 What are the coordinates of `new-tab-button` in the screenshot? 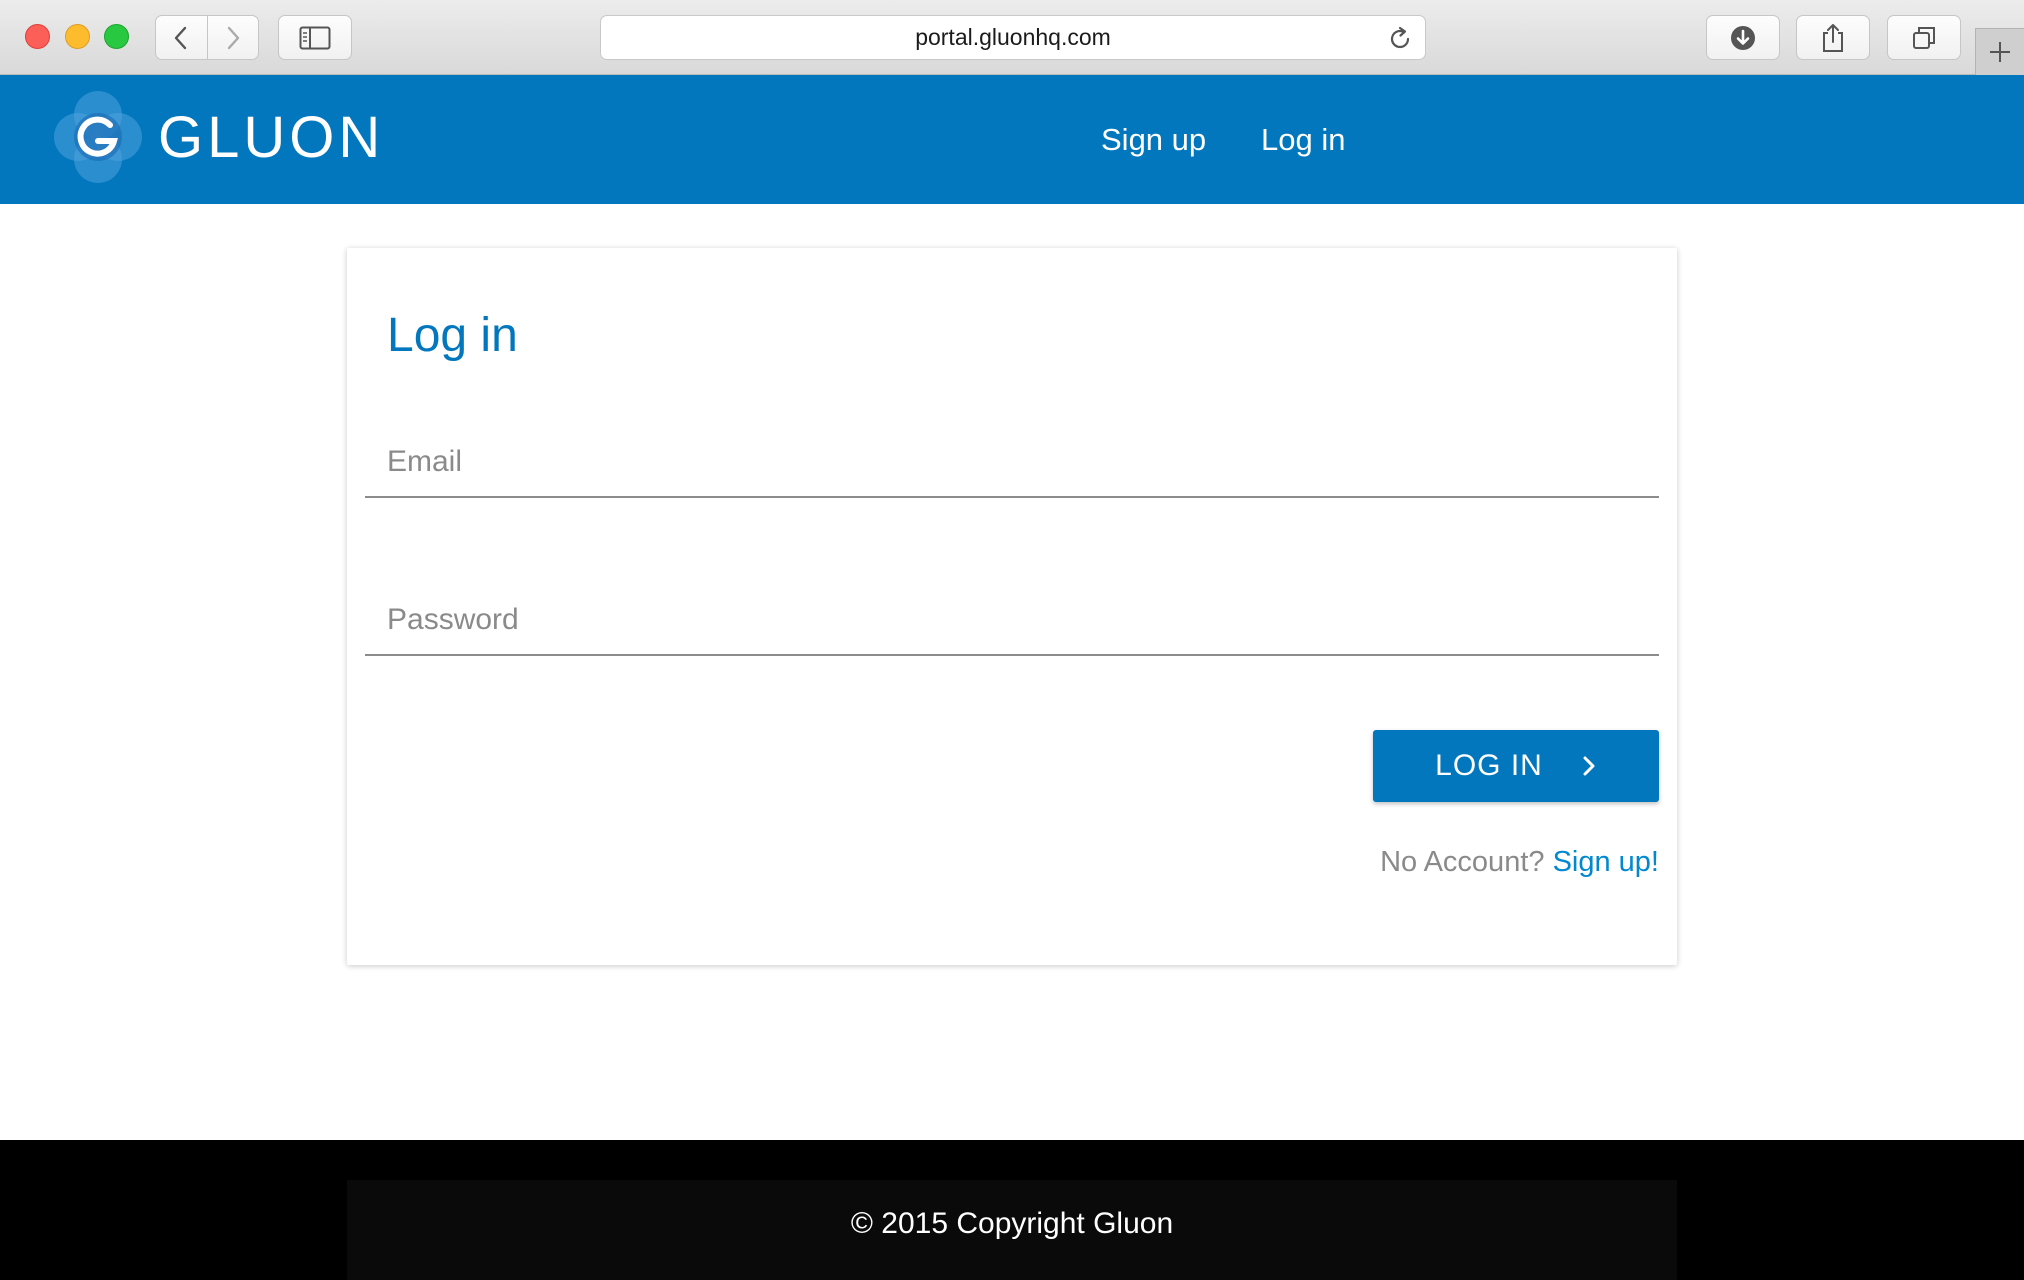 It's located at (1999, 51).